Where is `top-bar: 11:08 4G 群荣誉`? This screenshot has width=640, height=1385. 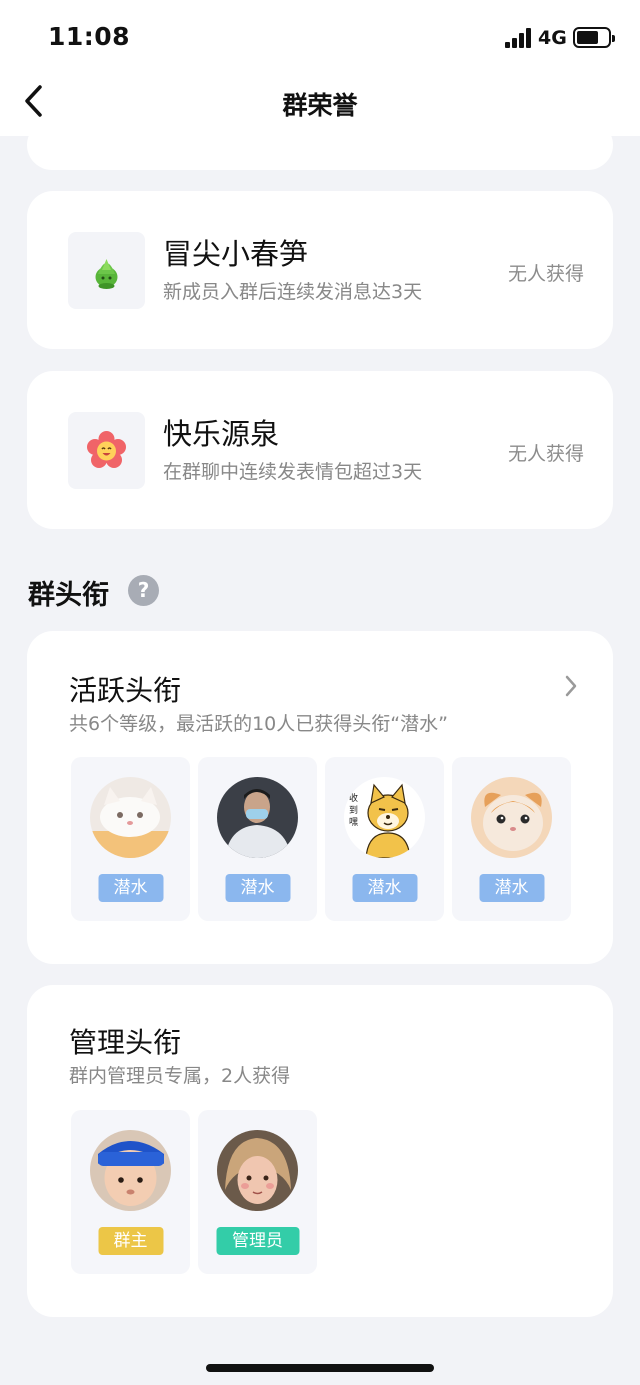 top-bar: 11:08 4G 群荣誉 is located at coordinates (320, 68).